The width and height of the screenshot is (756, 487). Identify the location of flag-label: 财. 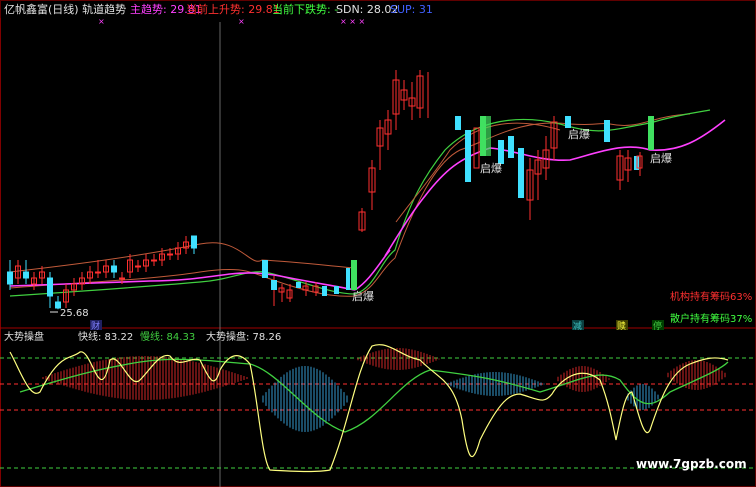
(95, 326).